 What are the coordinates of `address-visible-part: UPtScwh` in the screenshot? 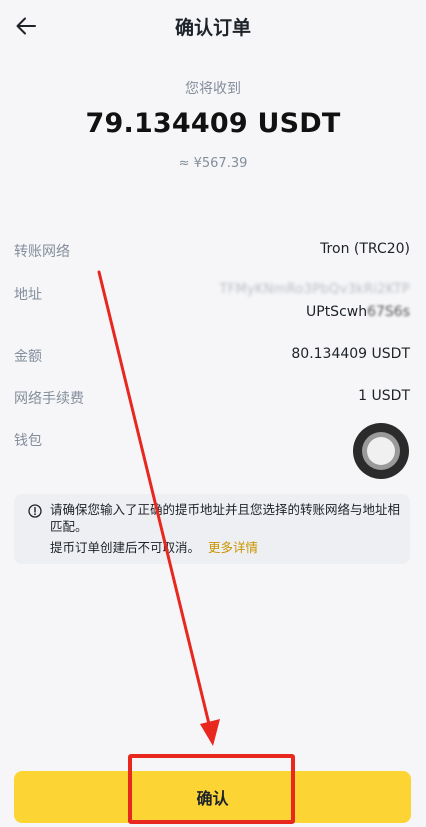 It's located at (337, 312).